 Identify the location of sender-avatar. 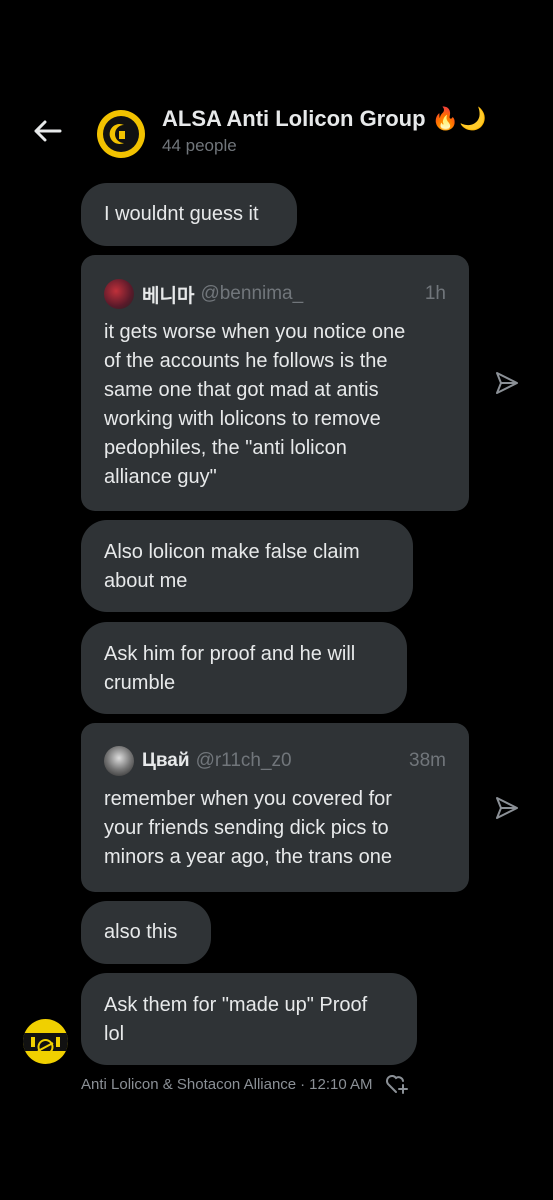
(45, 1041).